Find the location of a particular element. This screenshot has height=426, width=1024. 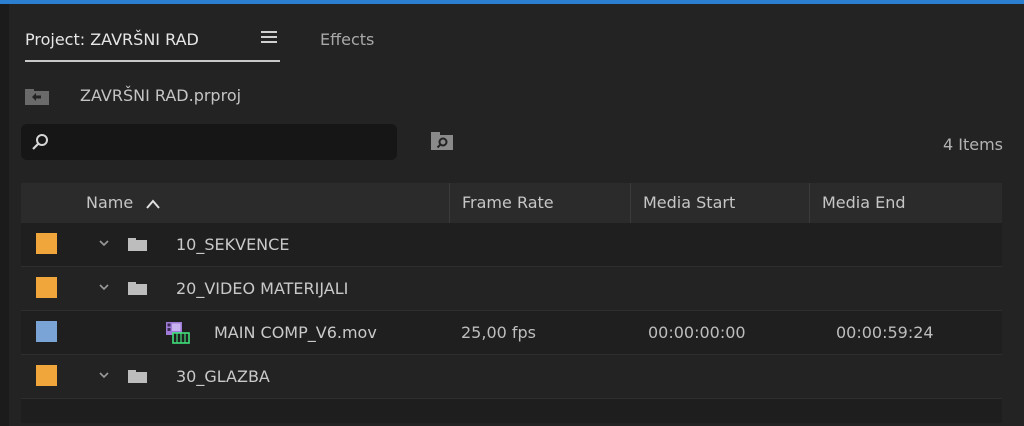

active-tab-indicator is located at coordinates (152, 61).